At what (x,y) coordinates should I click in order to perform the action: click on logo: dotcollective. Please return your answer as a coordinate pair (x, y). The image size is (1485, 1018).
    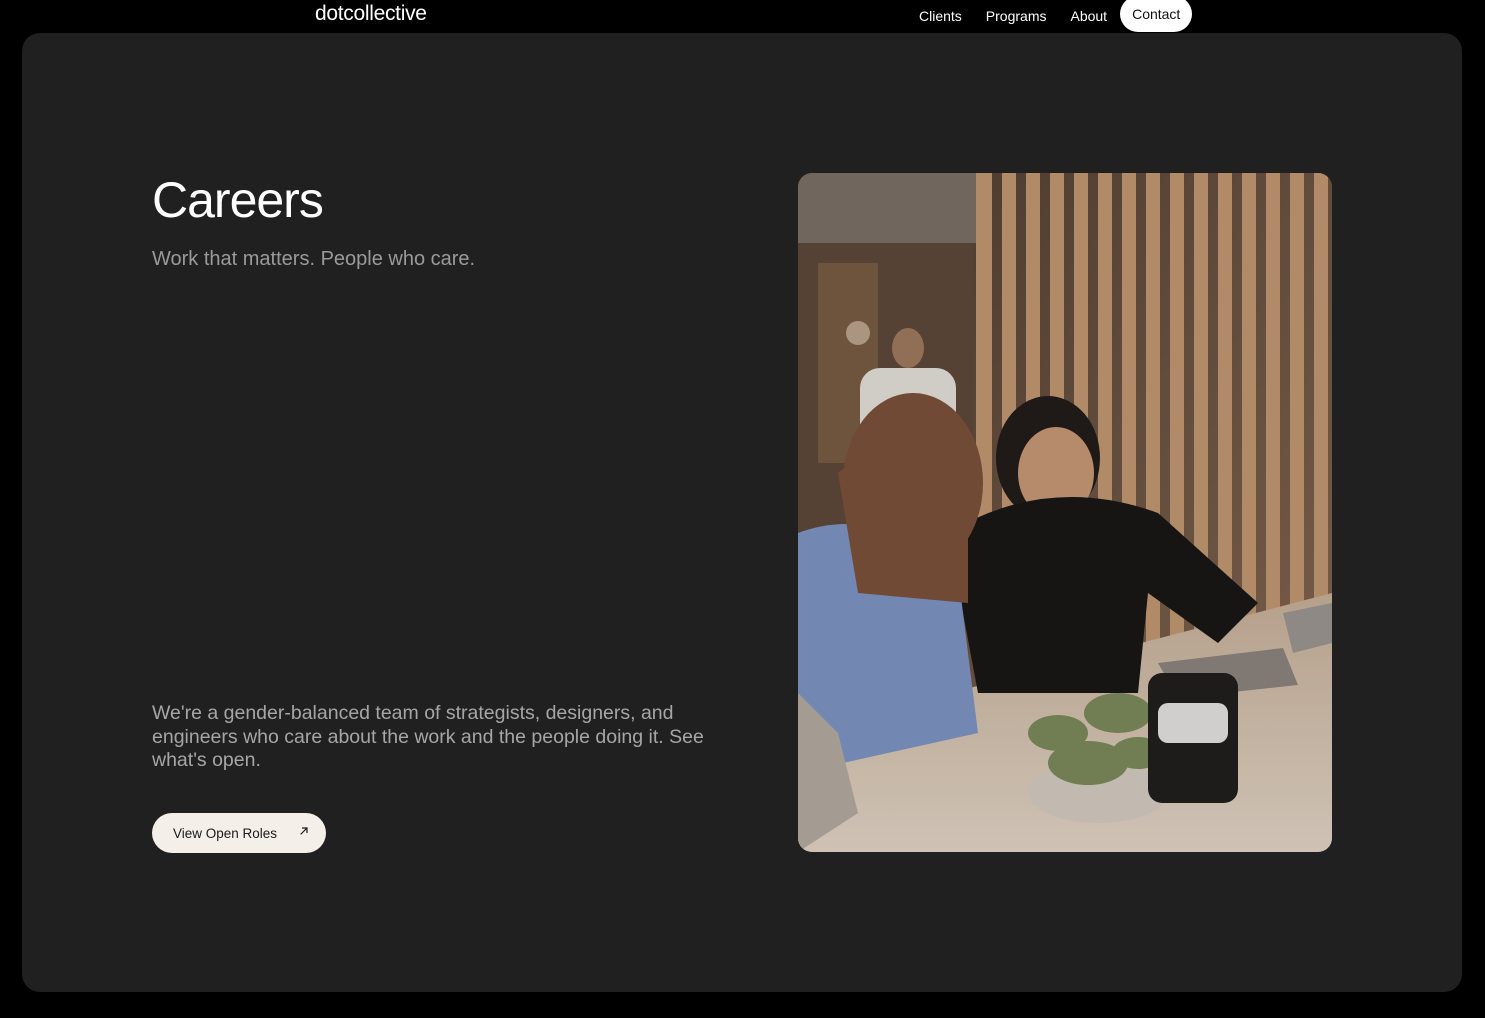
    Looking at the image, I should click on (371, 14).